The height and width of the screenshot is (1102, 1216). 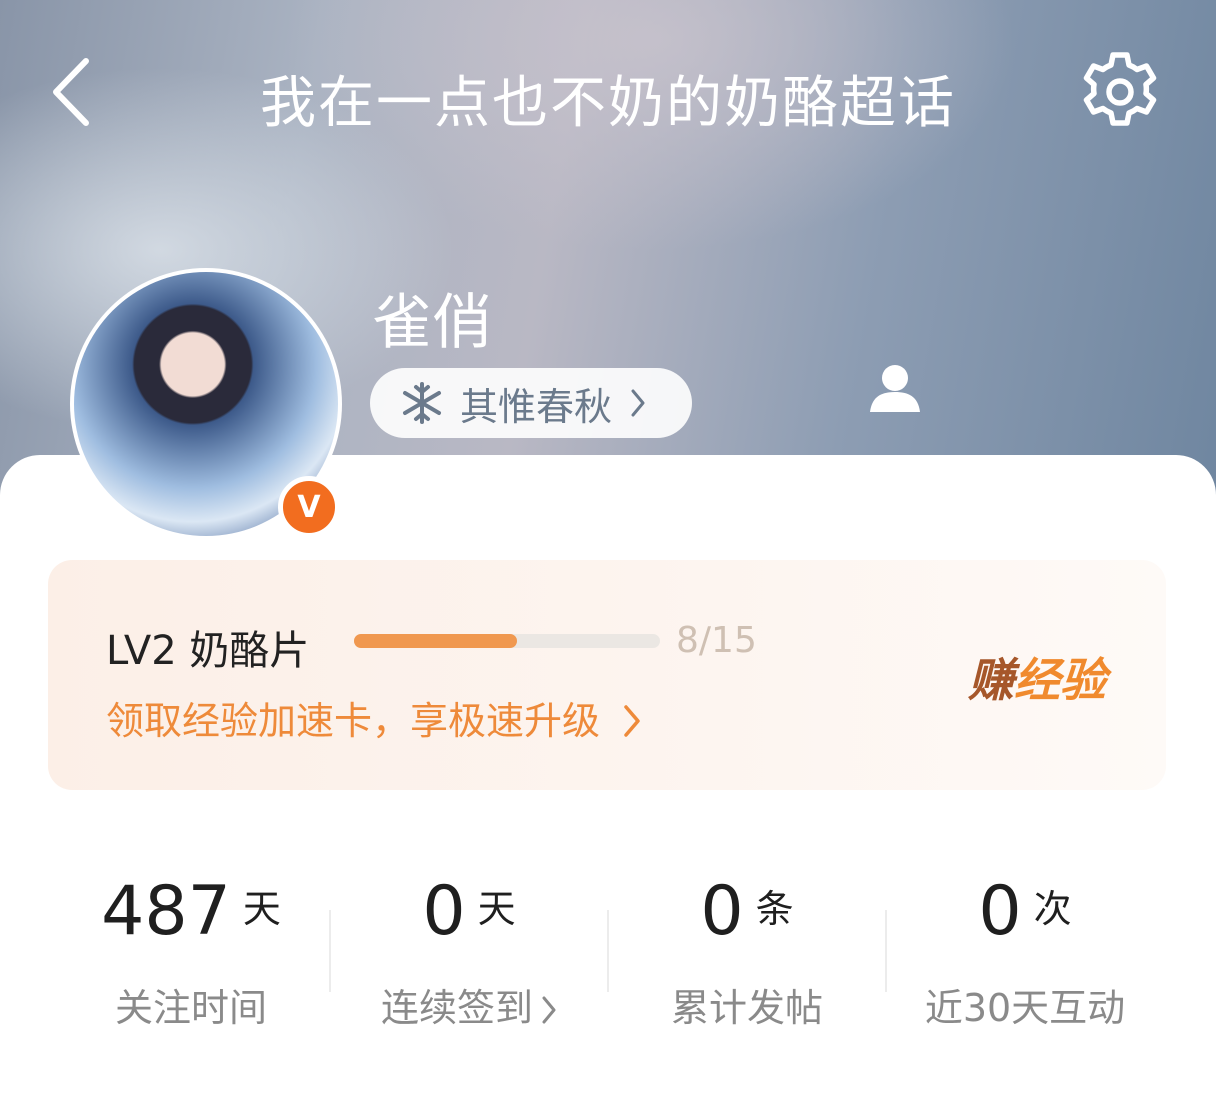 What do you see at coordinates (1025, 1008) in the screenshot?
I see `stat-label: 近30天互动` at bounding box center [1025, 1008].